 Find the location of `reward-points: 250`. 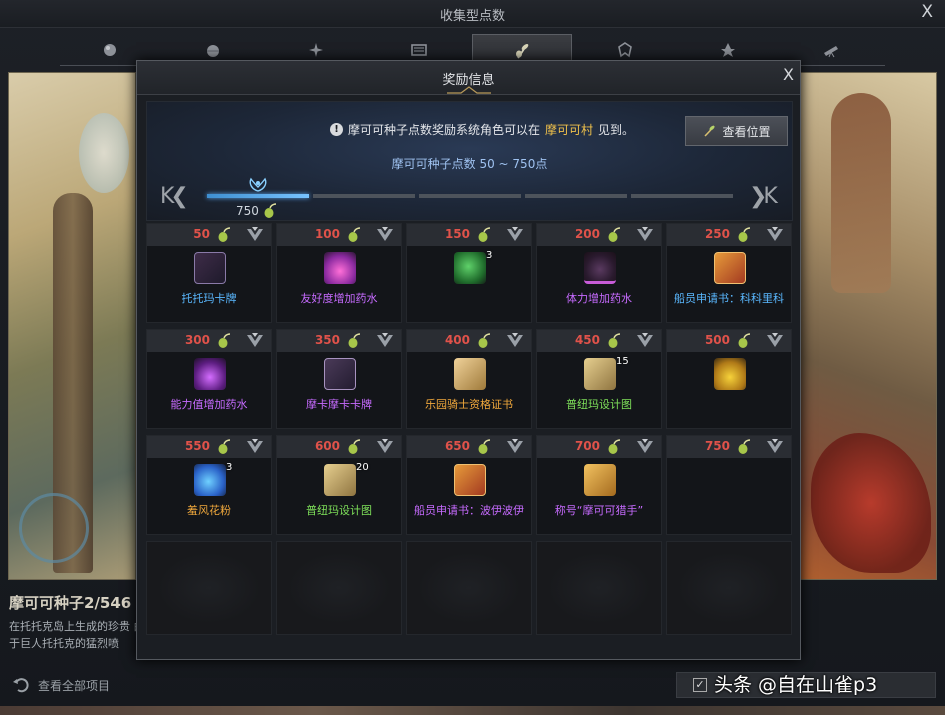

reward-points: 250 is located at coordinates (717, 234).